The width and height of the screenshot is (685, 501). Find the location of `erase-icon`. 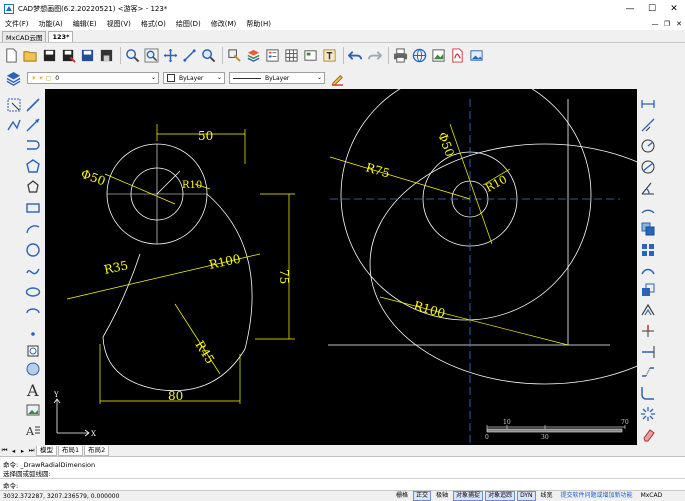

erase-icon is located at coordinates (648, 434).